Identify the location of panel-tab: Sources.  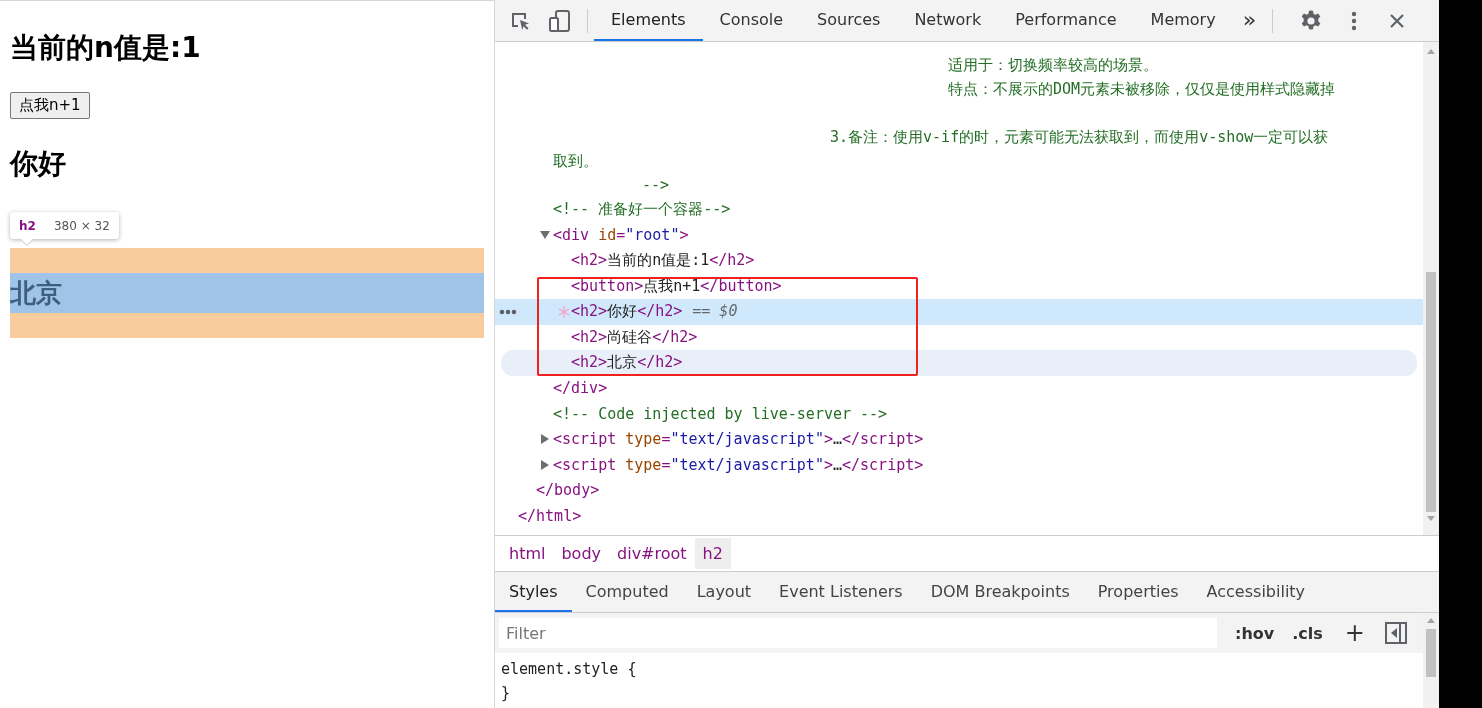
(849, 20).